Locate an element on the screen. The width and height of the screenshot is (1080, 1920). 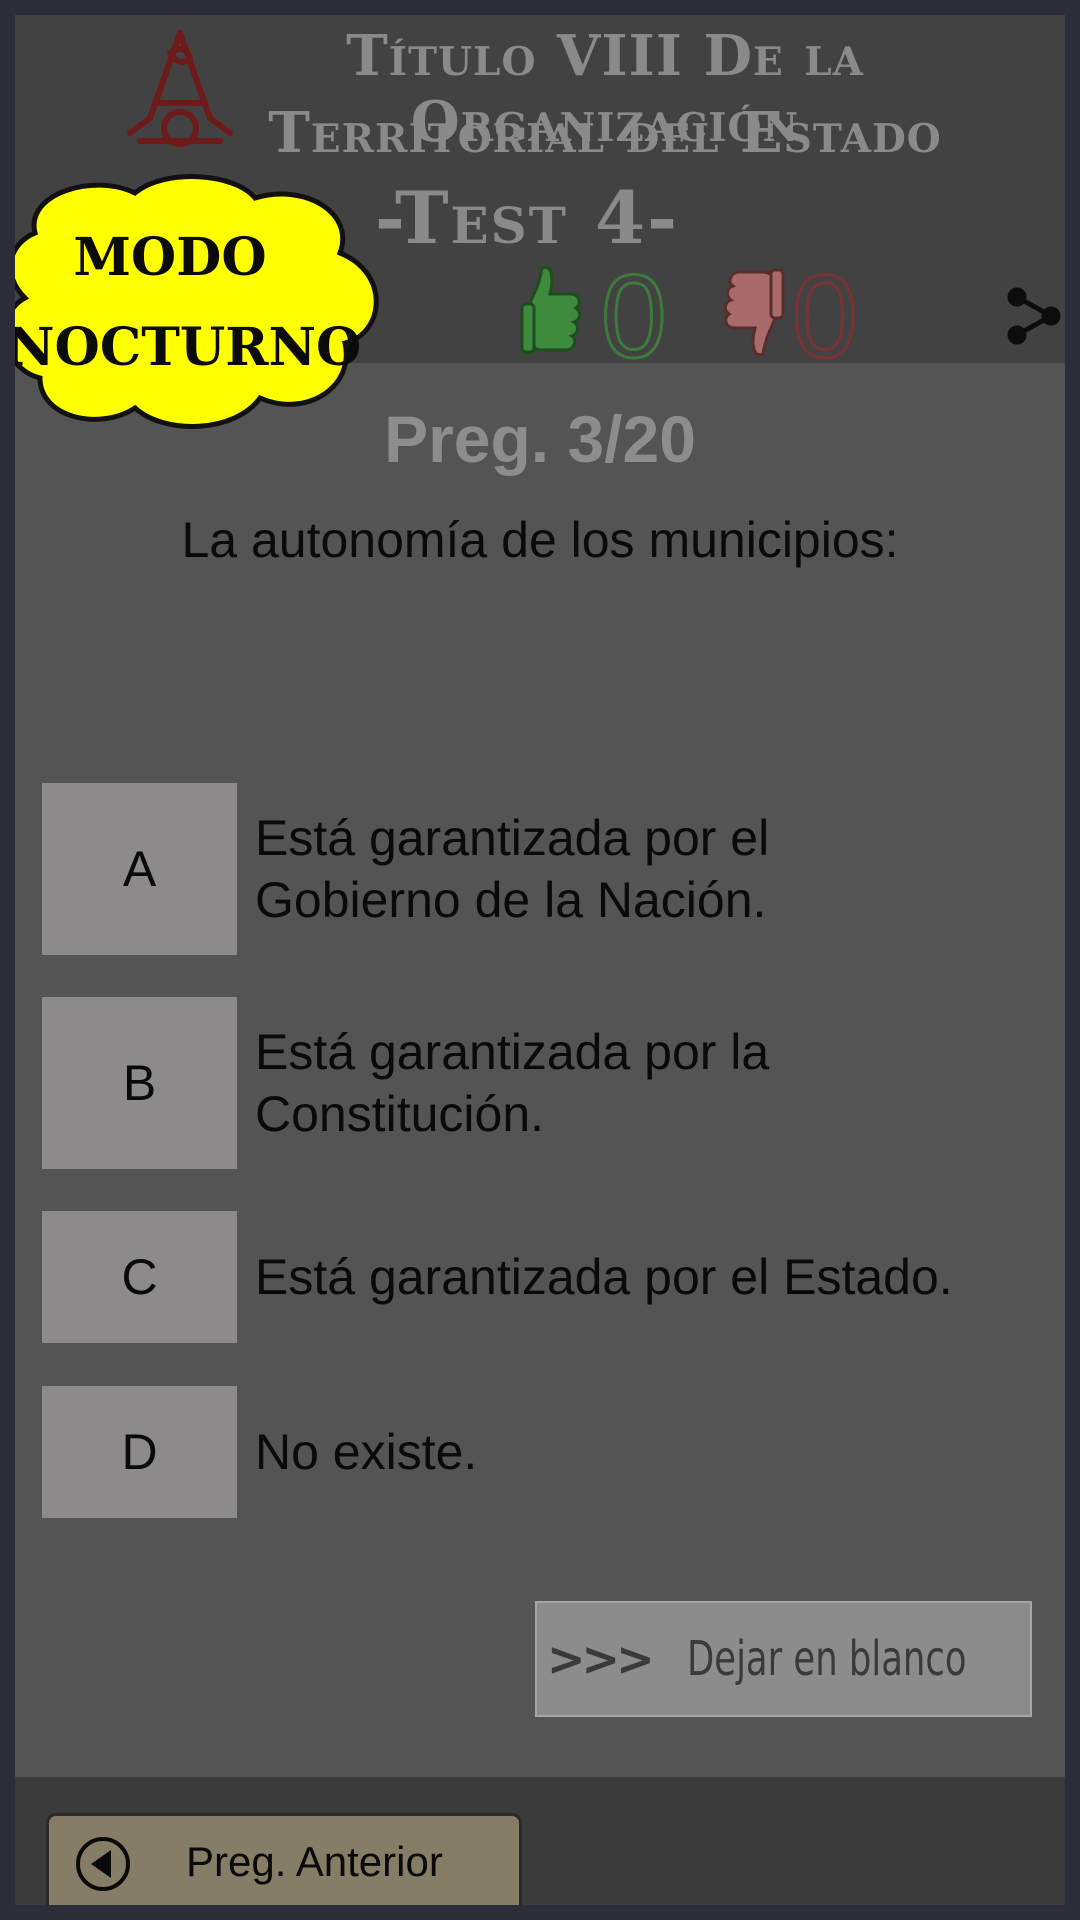
correct-count: 0 is located at coordinates (634, 317).